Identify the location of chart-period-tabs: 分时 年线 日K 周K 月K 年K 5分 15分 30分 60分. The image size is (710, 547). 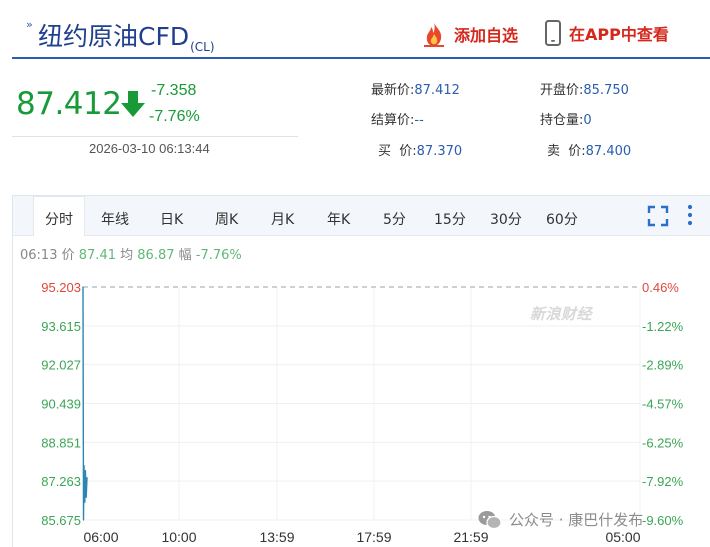
(361, 216).